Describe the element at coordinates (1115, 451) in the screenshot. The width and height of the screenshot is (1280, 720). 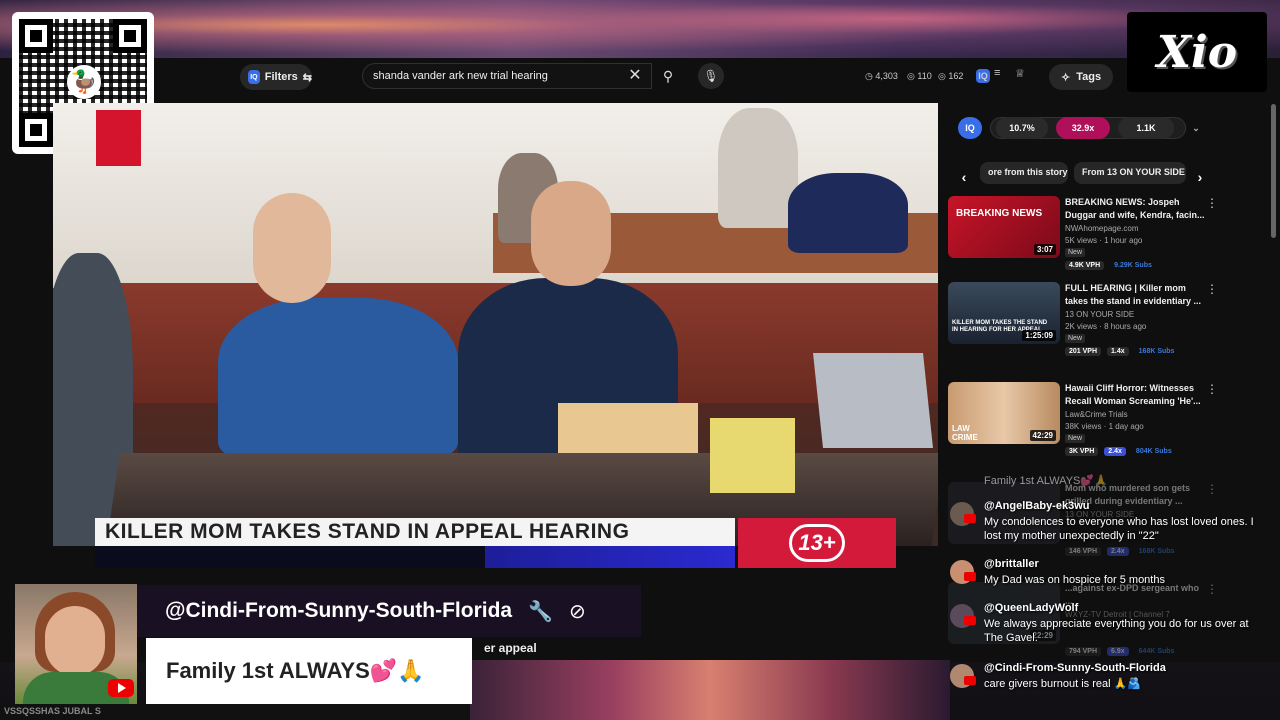
I see `ratio-badge: 2.4x` at that location.